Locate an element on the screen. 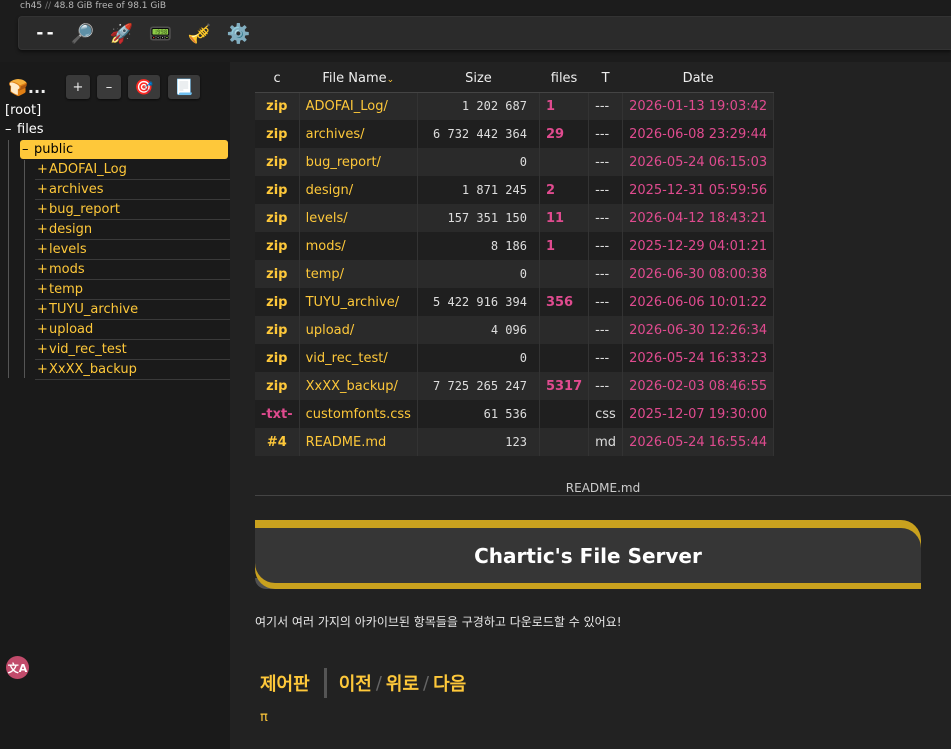 The width and height of the screenshot is (951, 749). cell-file-name: vid_rec_test/ is located at coordinates (358, 358).